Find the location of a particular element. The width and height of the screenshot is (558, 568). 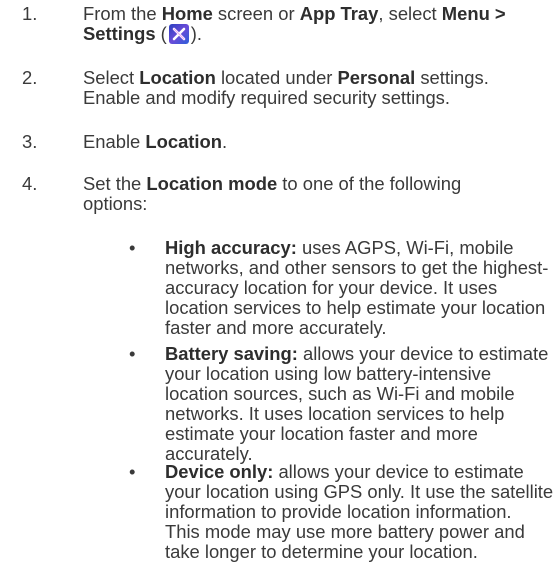

step-number: 4. is located at coordinates (30, 183).